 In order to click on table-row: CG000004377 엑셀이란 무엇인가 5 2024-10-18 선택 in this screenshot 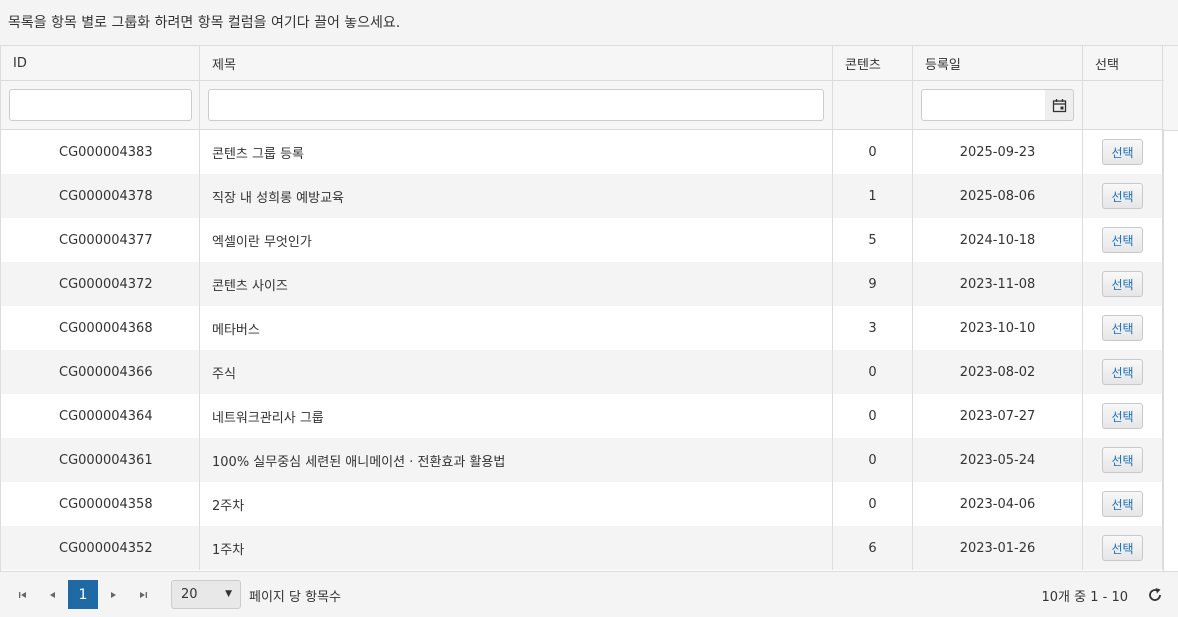, I will do `click(582, 240)`.